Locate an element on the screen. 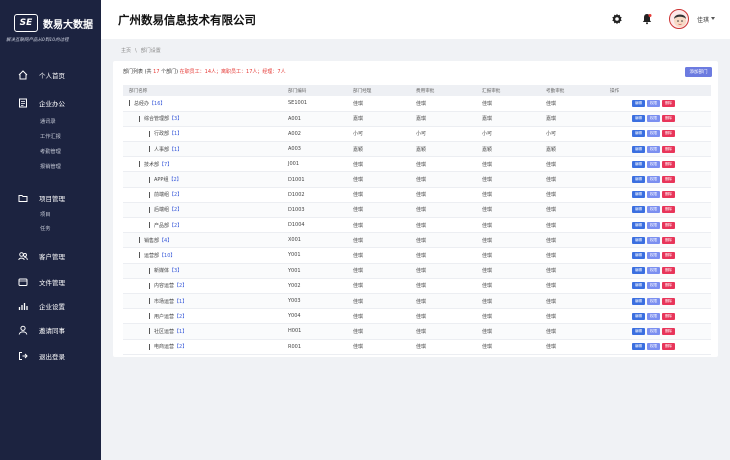 This screenshot has height=460, width=730. dept-name: 市场运营 is located at coordinates (164, 302).